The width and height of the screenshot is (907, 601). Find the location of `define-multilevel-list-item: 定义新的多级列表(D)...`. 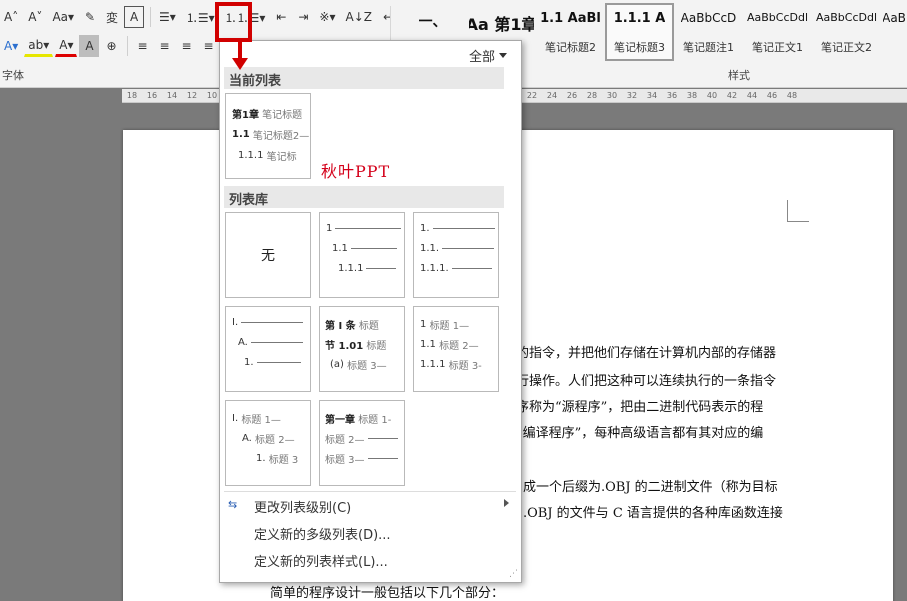

define-multilevel-list-item: 定义新的多级列表(D)... is located at coordinates (322, 533).